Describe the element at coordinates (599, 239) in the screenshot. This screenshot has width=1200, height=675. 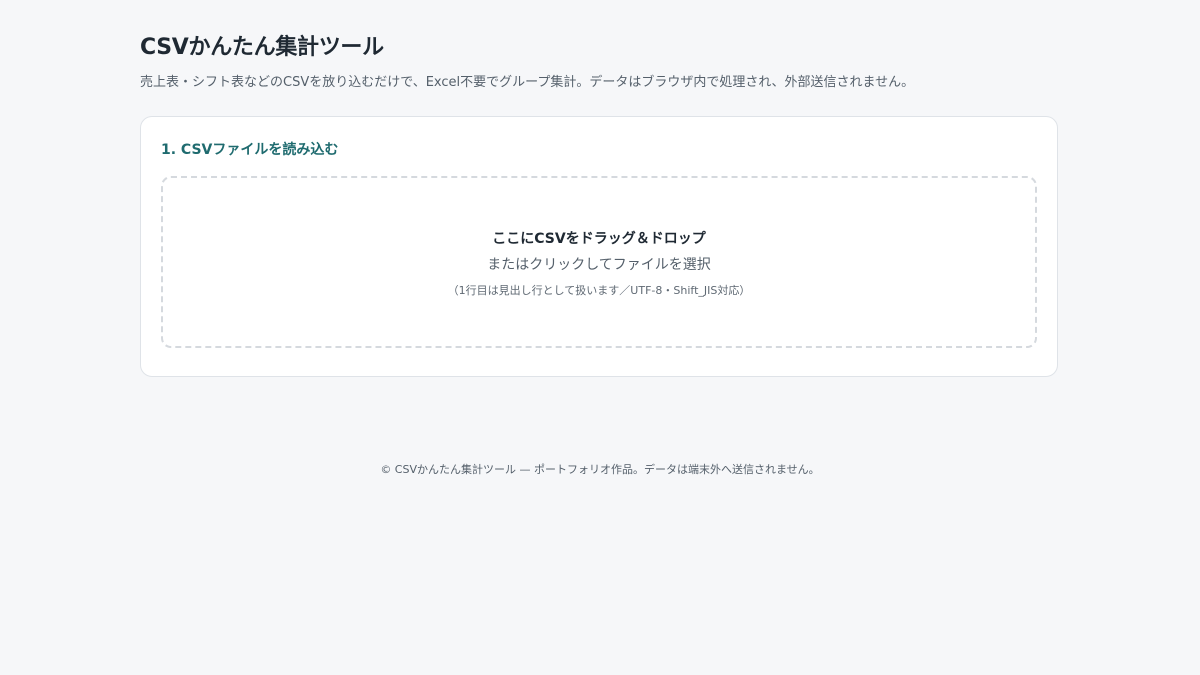
I see `dropzone-primary-text: ここにCSVをドラッグ＆ドロップ` at that location.